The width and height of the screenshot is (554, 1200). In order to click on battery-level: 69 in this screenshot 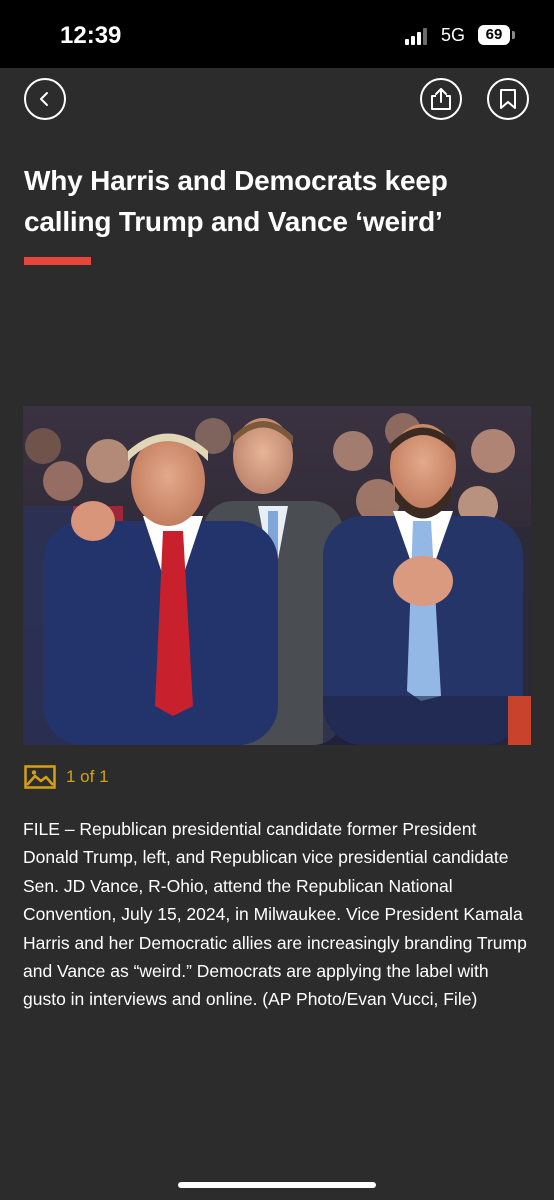, I will do `click(494, 34)`.